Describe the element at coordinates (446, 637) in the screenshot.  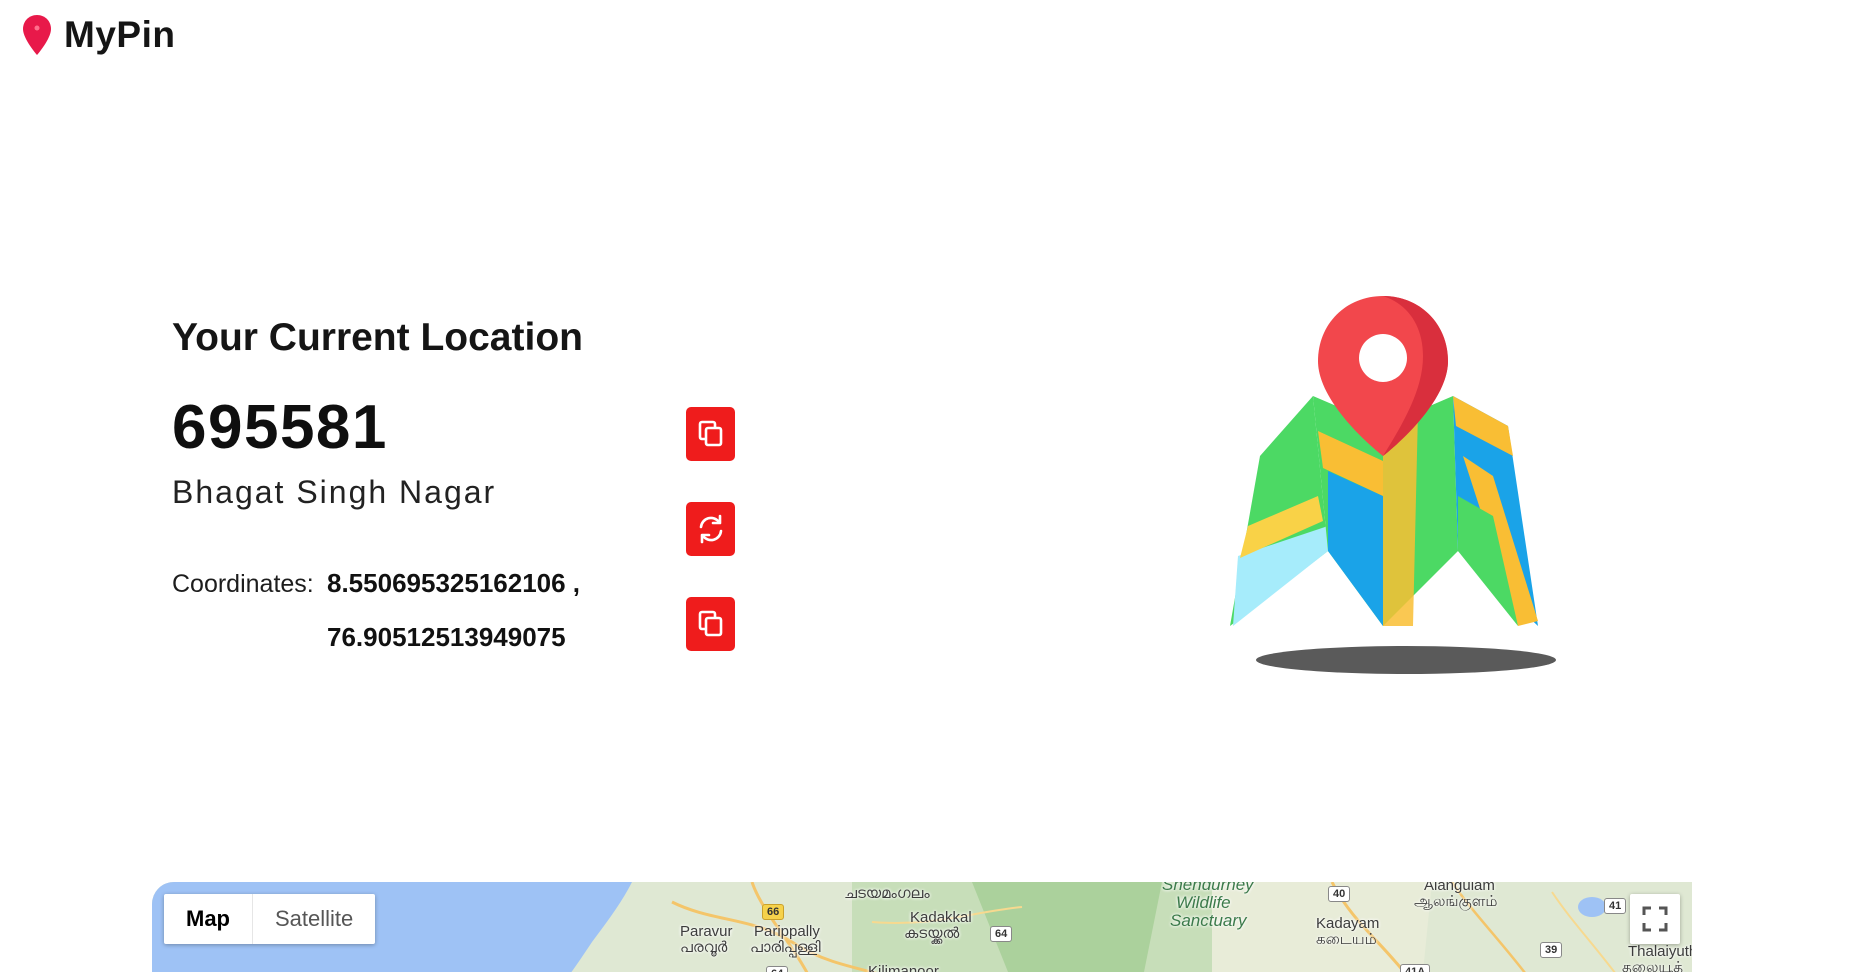
I see `longitude-value: 76.90512513949075` at that location.